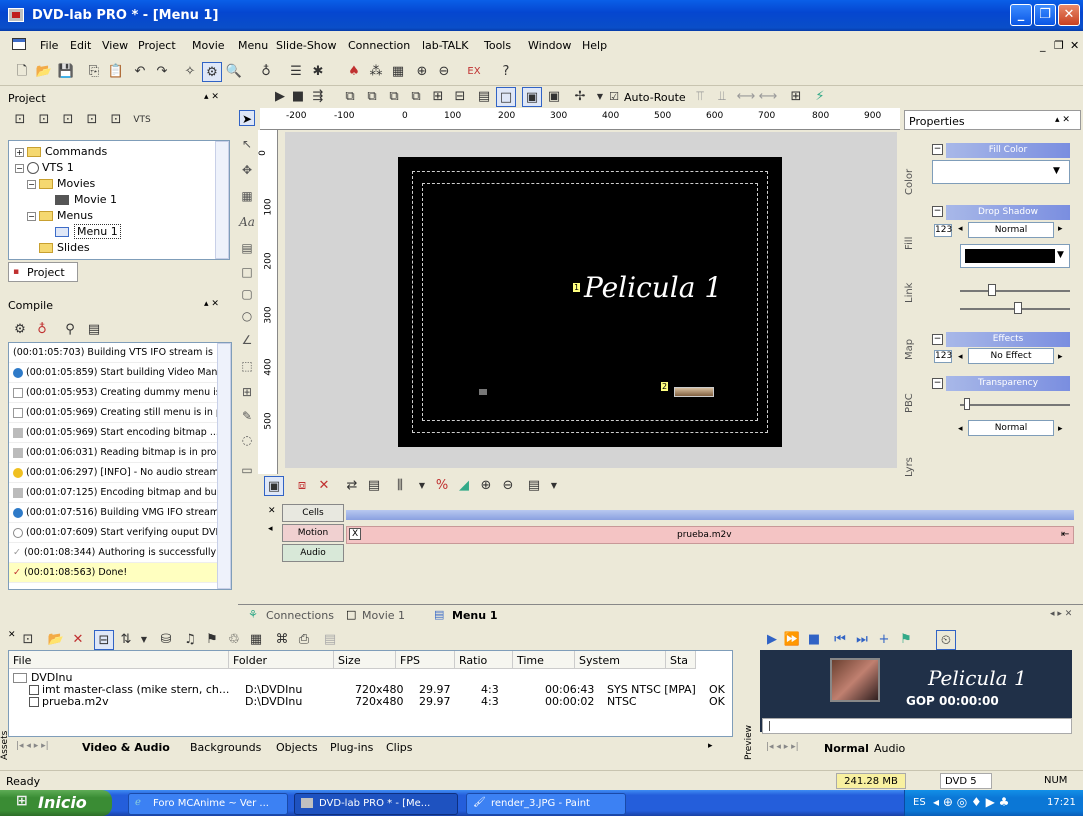 The image size is (1083, 816). What do you see at coordinates (1001, 172) in the screenshot?
I see `fill-color-picker: ▼` at bounding box center [1001, 172].